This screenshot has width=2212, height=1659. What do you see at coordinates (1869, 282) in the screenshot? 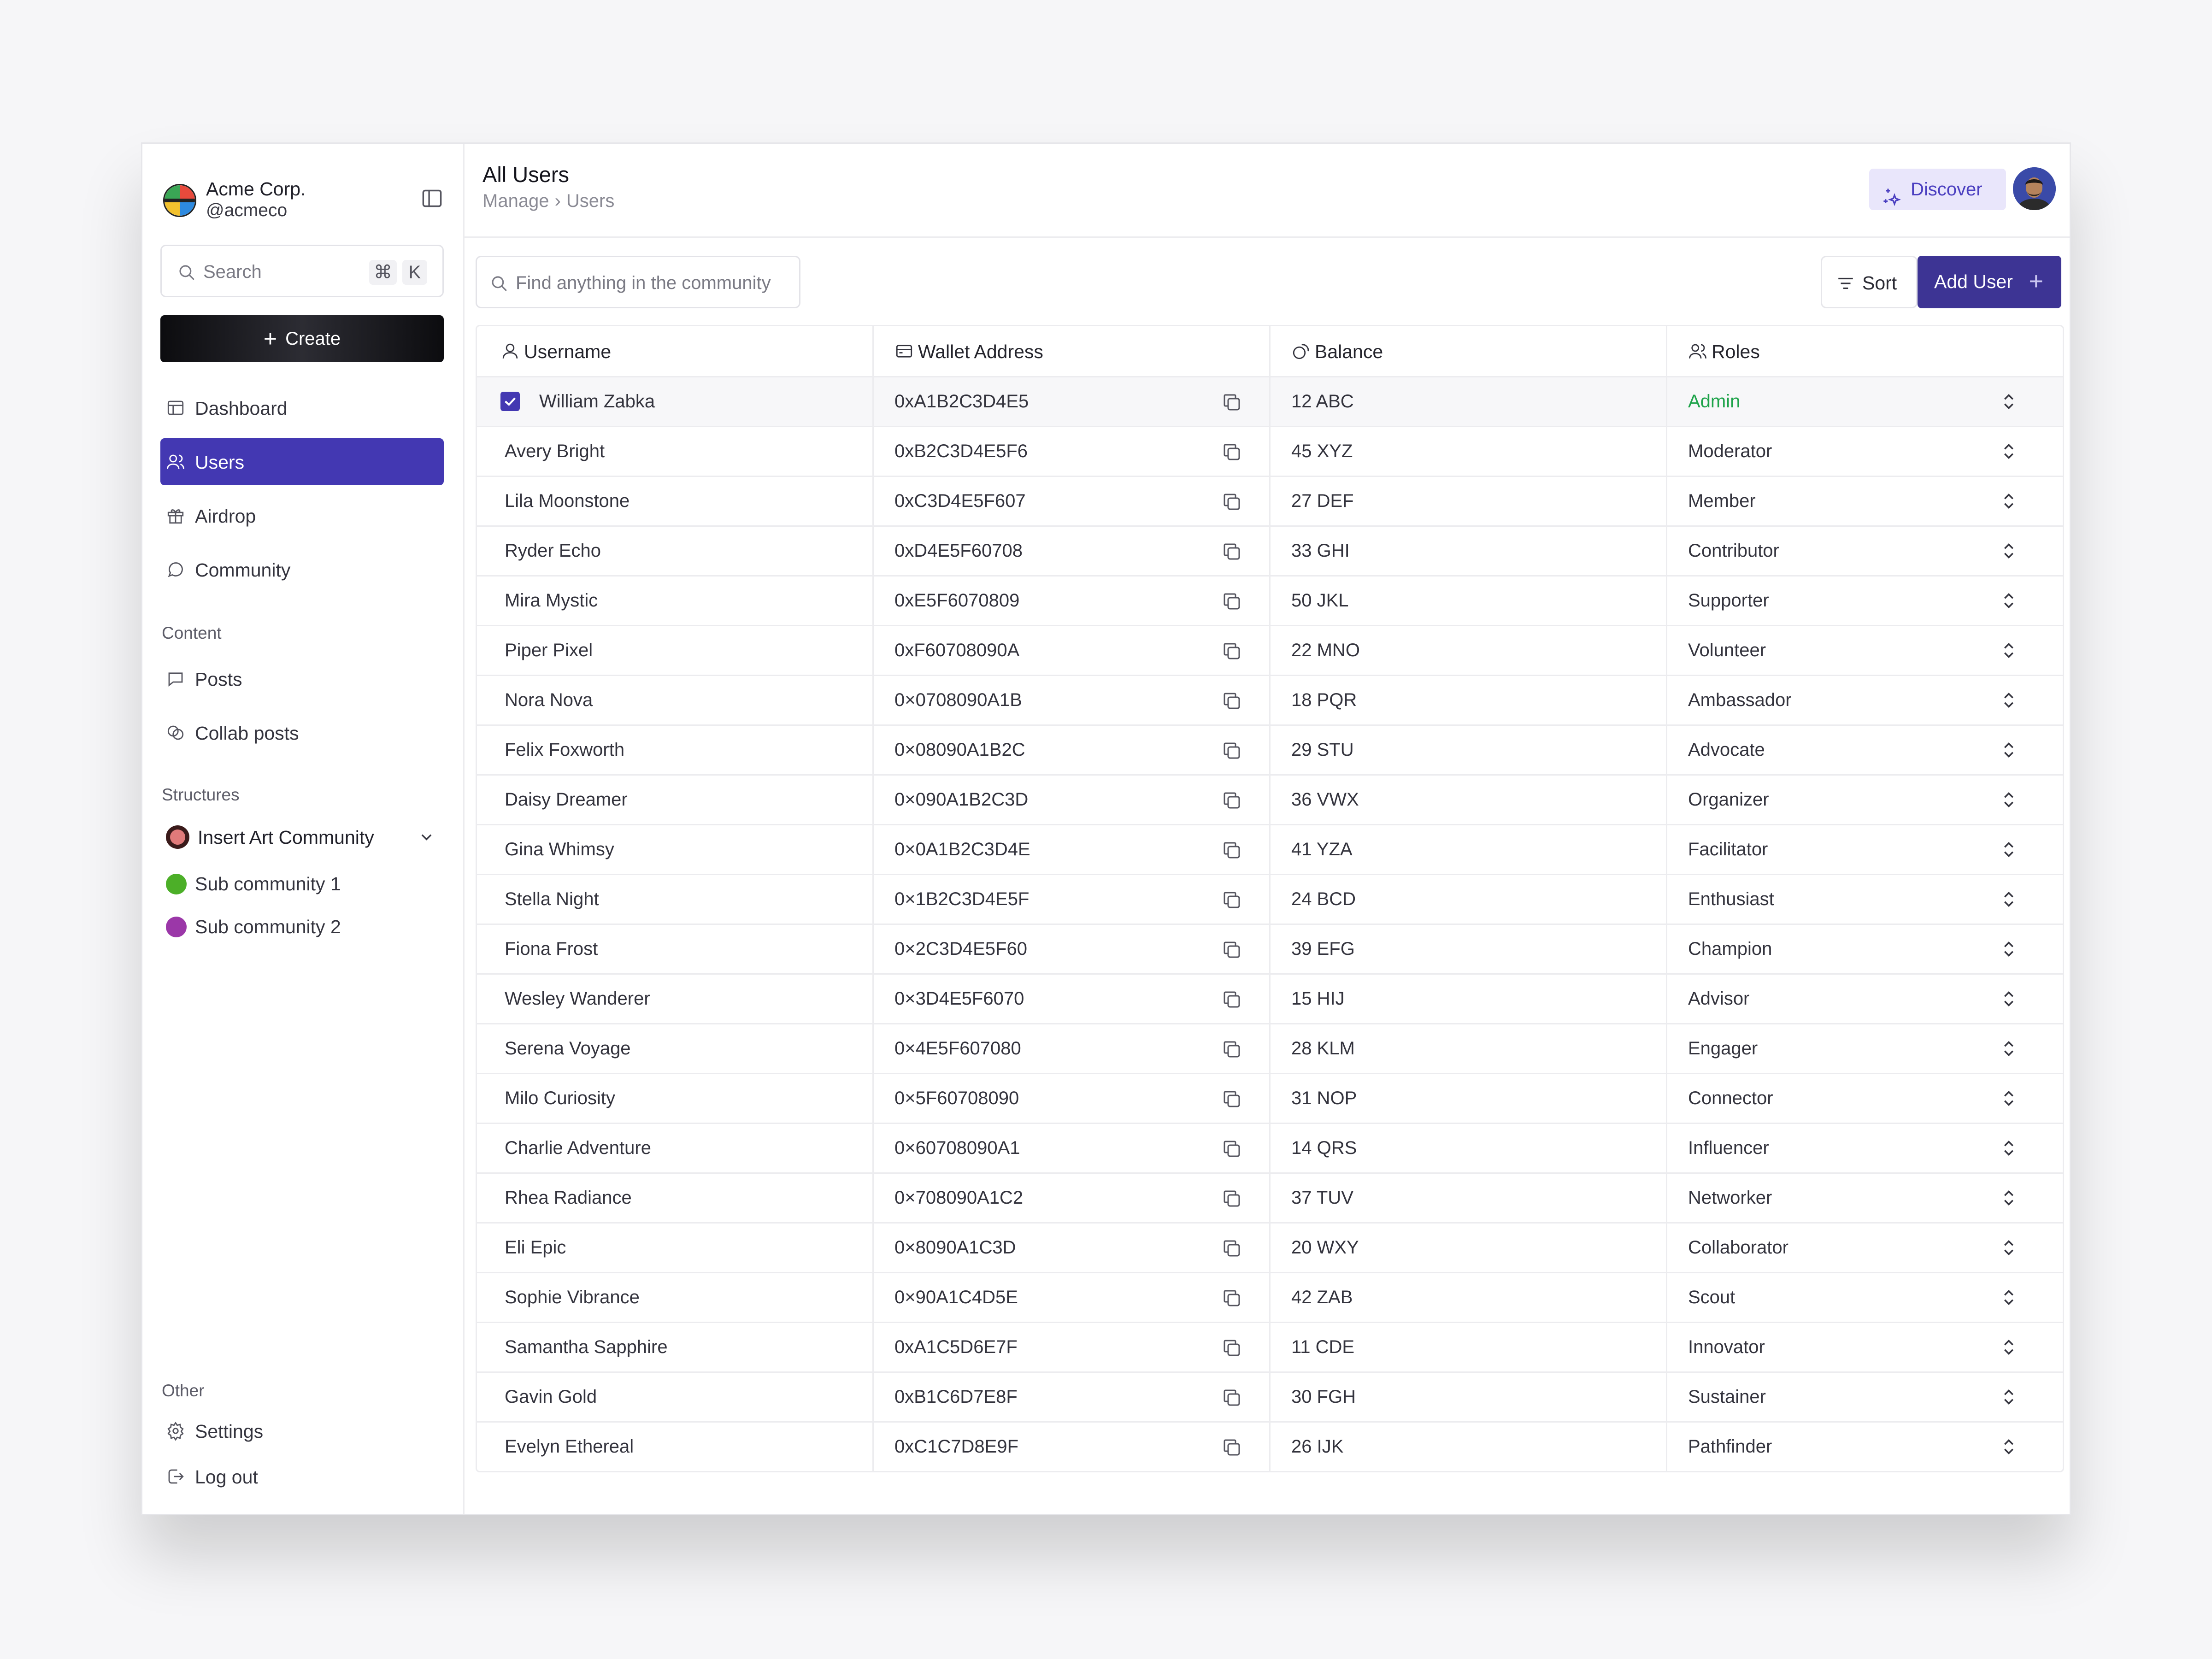
I see `sort-button: Sort` at bounding box center [1869, 282].